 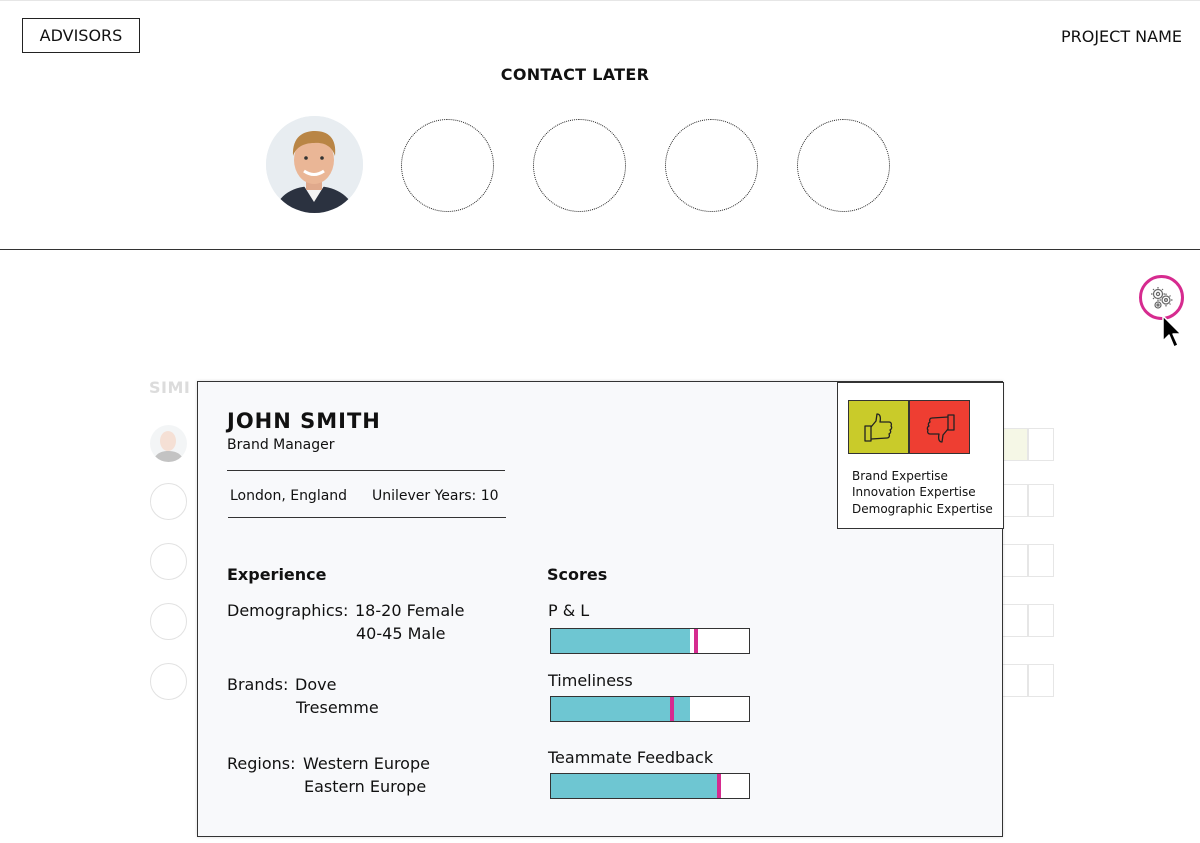 What do you see at coordinates (575, 74) in the screenshot?
I see `contact-later-heading: CONTACT LATER` at bounding box center [575, 74].